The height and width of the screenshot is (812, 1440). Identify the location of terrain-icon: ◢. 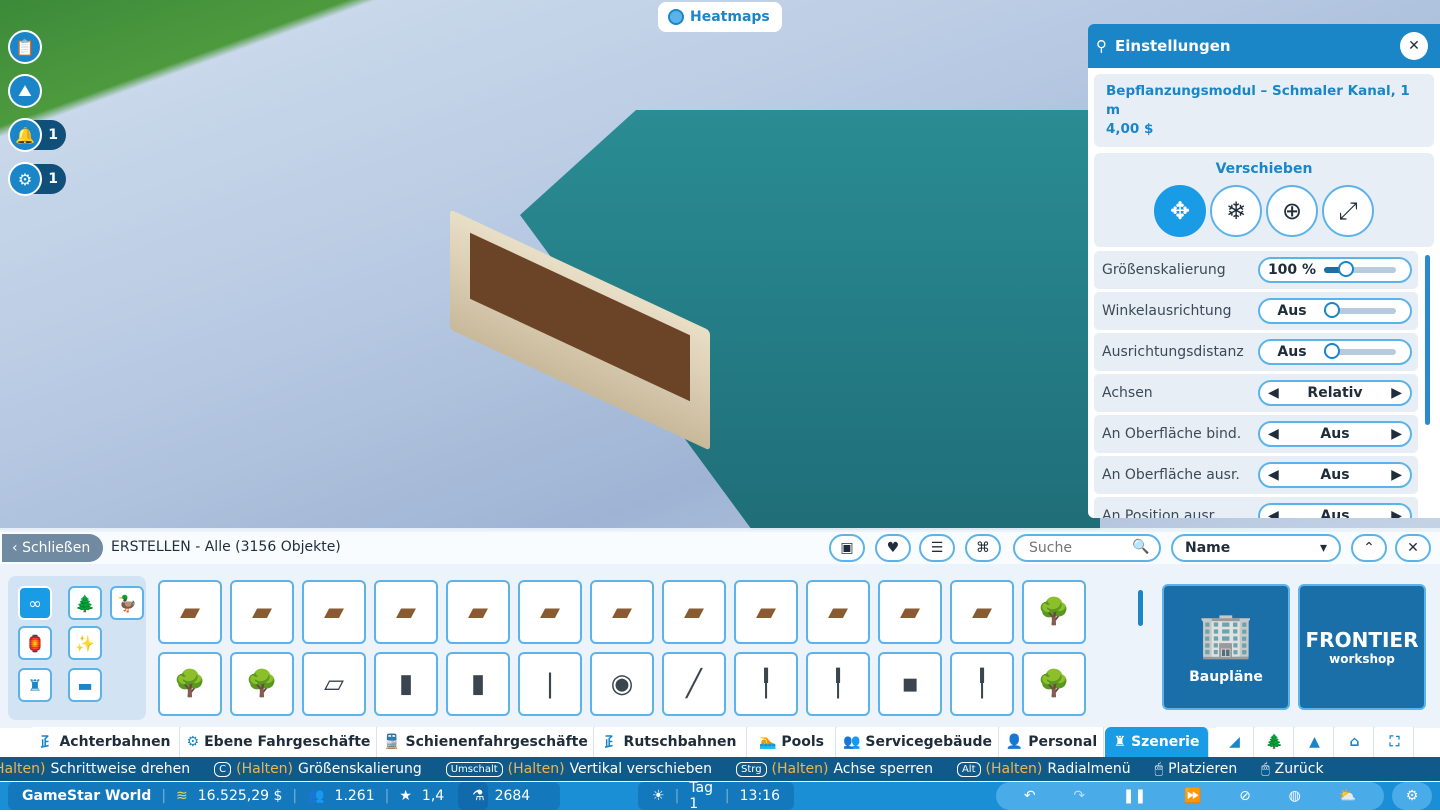
(1235, 742).